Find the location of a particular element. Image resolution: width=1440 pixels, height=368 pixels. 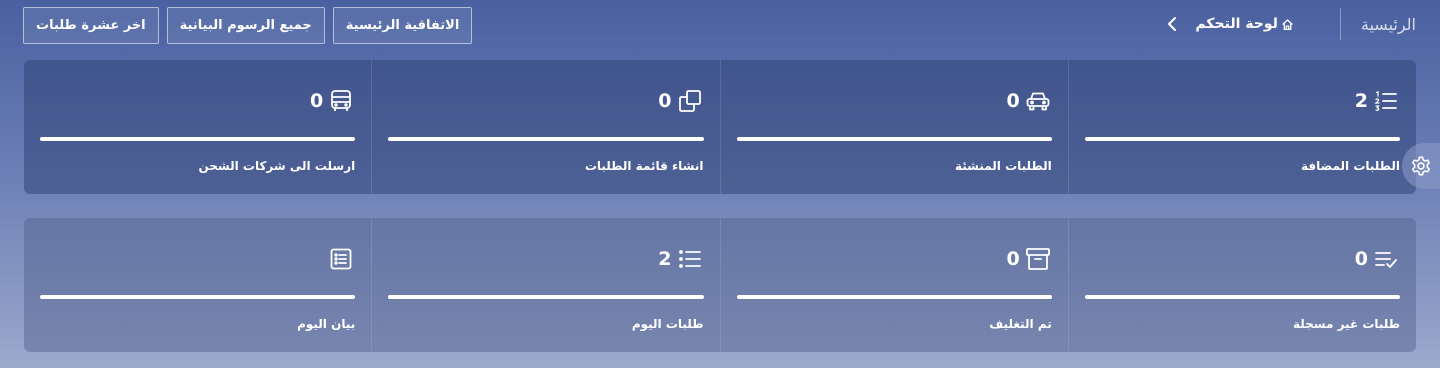

added-orders-count: 2 is located at coordinates (1361, 101).